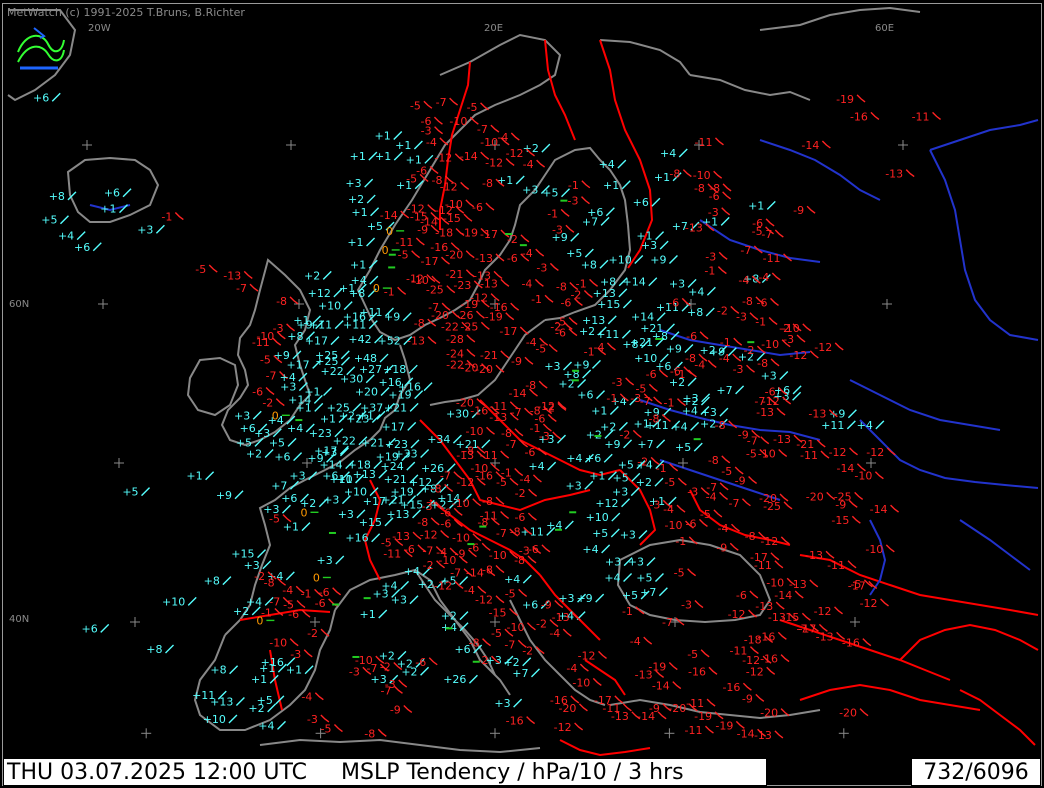 Image resolution: width=1044 pixels, height=788 pixels. I want to click on tendency-value: -14, so click(389, 215).